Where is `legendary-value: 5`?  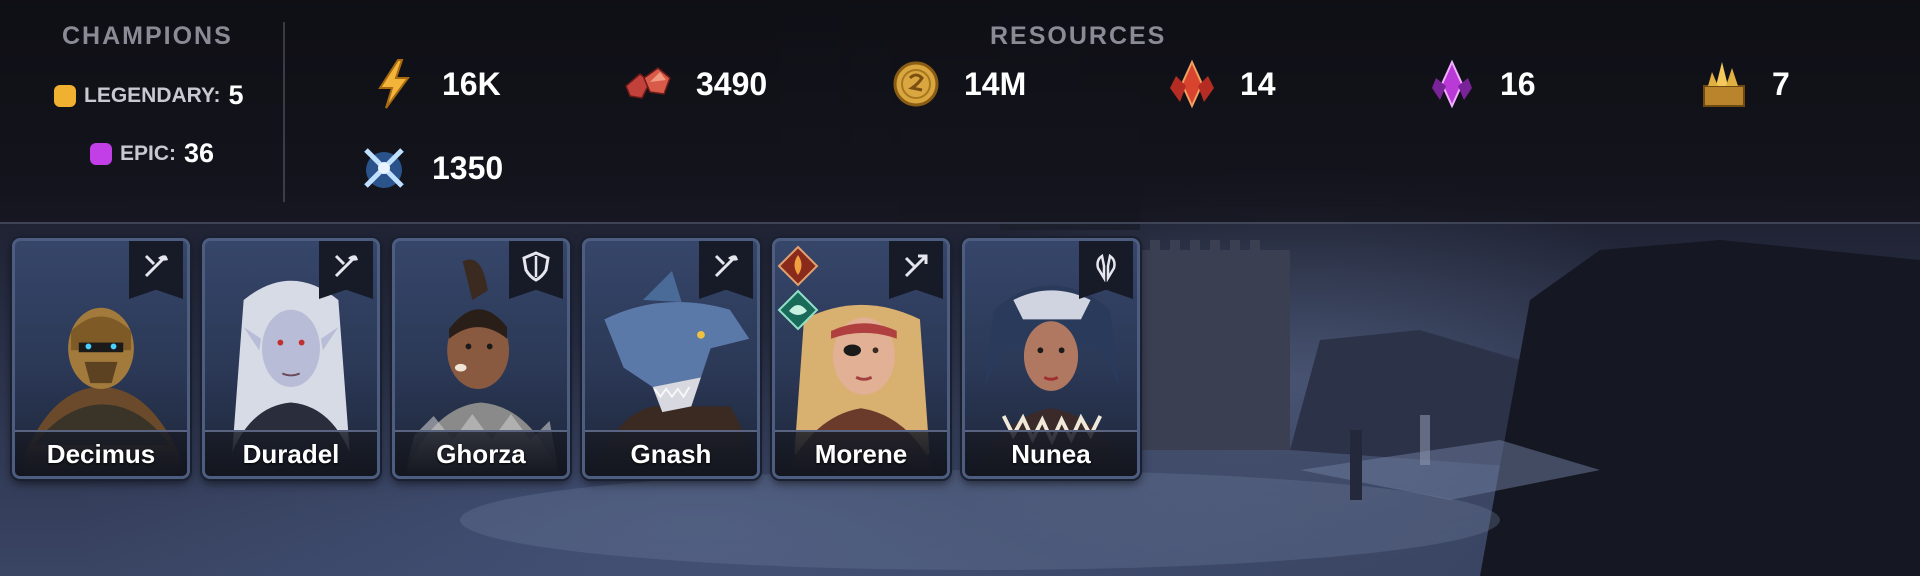 legendary-value: 5 is located at coordinates (236, 95).